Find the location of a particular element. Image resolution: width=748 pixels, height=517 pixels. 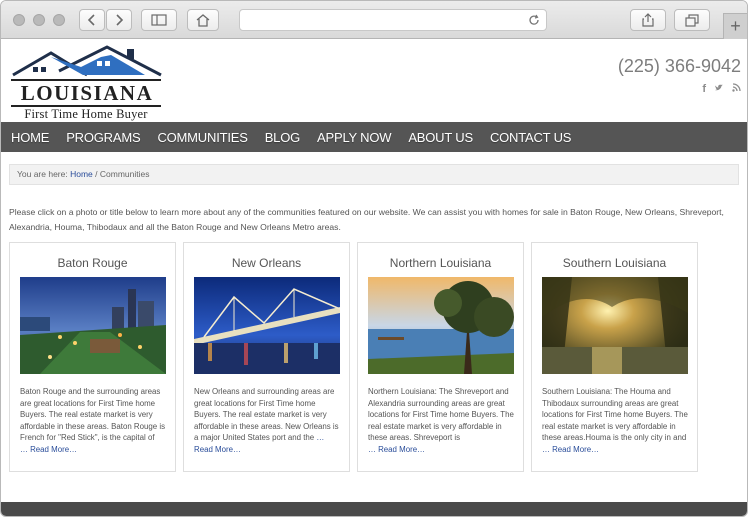

social-links: f is located at coordinates (721, 89).